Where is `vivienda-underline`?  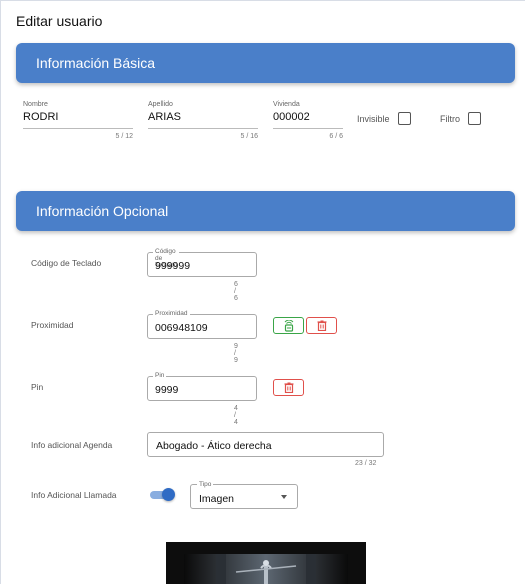
vivienda-underline is located at coordinates (308, 128).